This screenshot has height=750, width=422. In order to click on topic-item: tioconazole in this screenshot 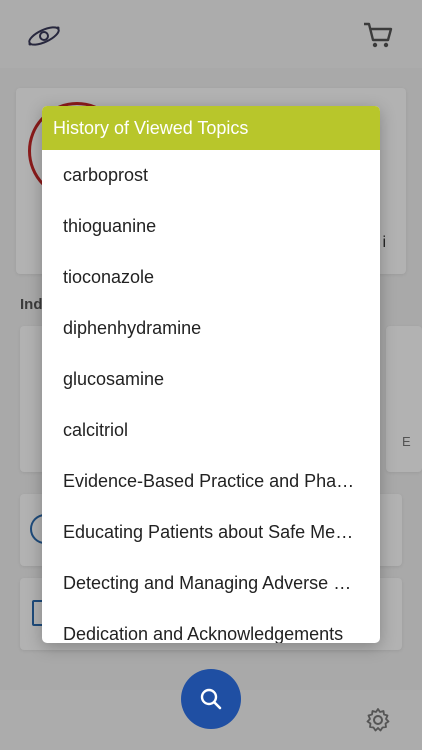, I will do `click(211, 277)`.